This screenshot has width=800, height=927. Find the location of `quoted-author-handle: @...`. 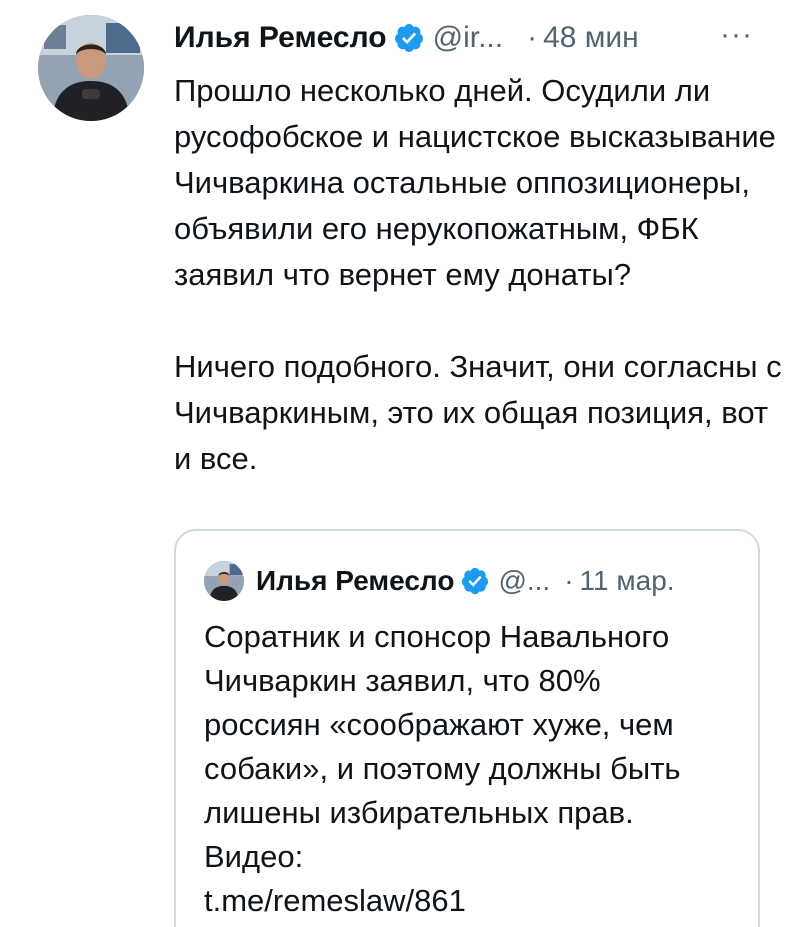

quoted-author-handle: @... is located at coordinates (524, 580).